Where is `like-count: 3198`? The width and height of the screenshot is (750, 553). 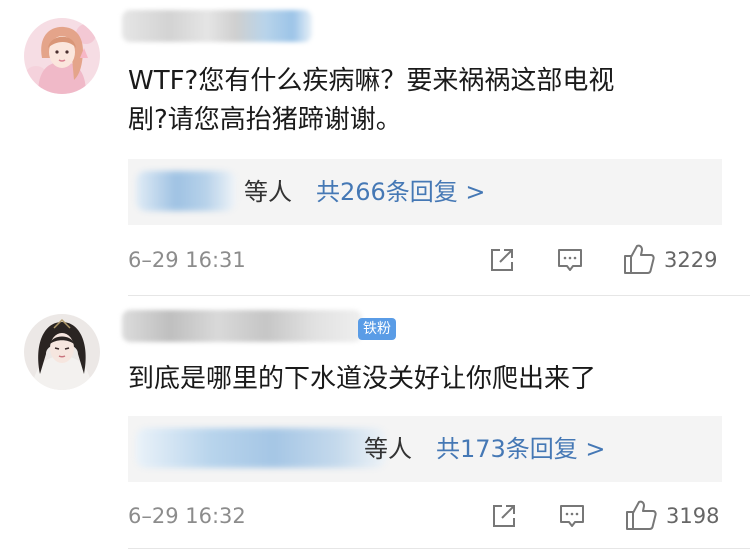 like-count: 3198 is located at coordinates (693, 516).